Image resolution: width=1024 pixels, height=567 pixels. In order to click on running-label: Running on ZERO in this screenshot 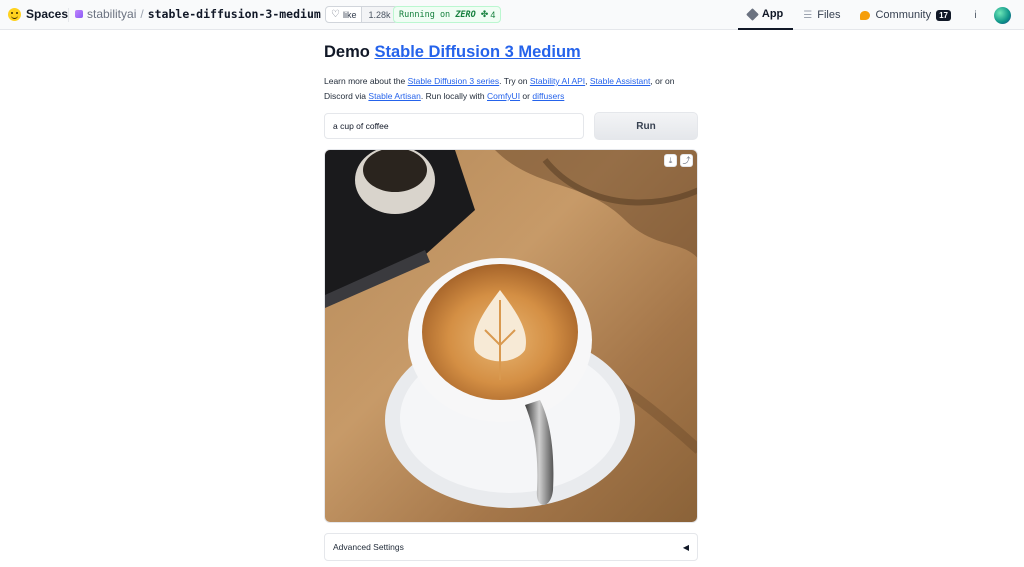, I will do `click(437, 14)`.